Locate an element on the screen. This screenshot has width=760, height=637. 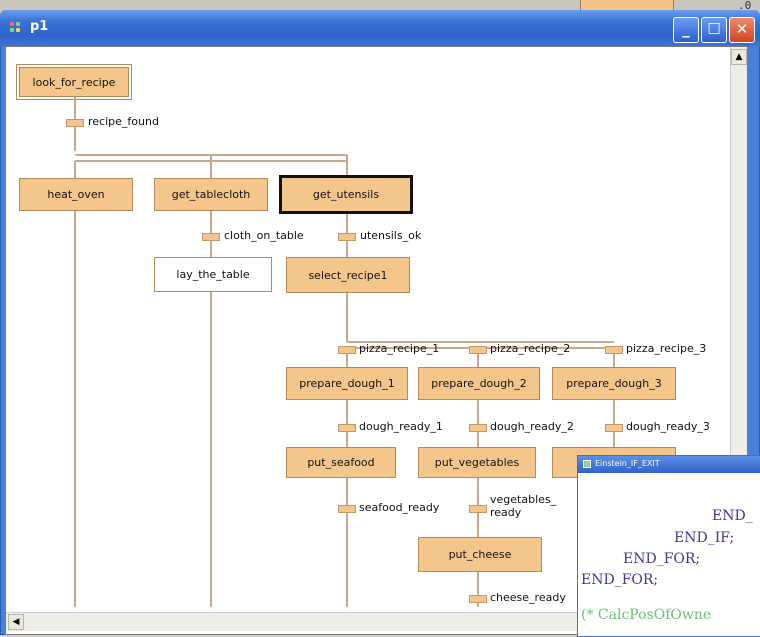
close-button: ✕ is located at coordinates (742, 30).